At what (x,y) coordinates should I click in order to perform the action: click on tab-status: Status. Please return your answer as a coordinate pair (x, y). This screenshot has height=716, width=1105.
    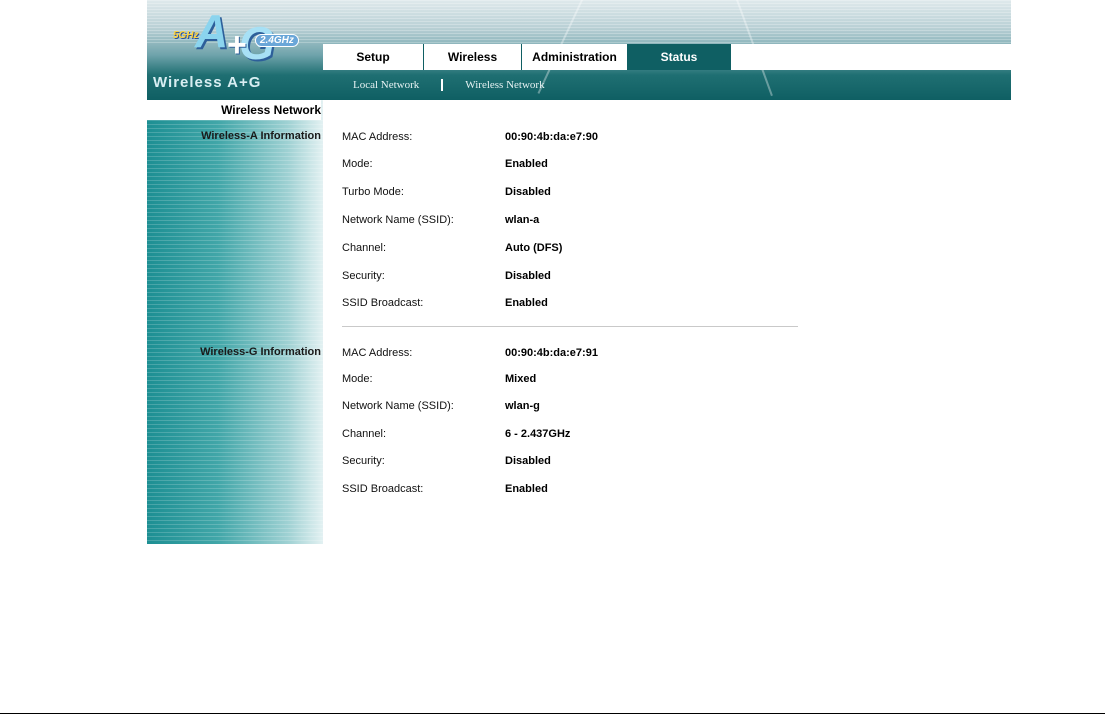
    Looking at the image, I should click on (679, 57).